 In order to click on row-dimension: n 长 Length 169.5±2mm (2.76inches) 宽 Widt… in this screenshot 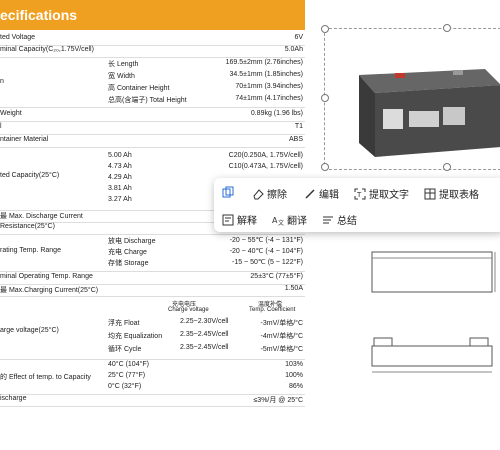, I will do `click(152, 83)`.